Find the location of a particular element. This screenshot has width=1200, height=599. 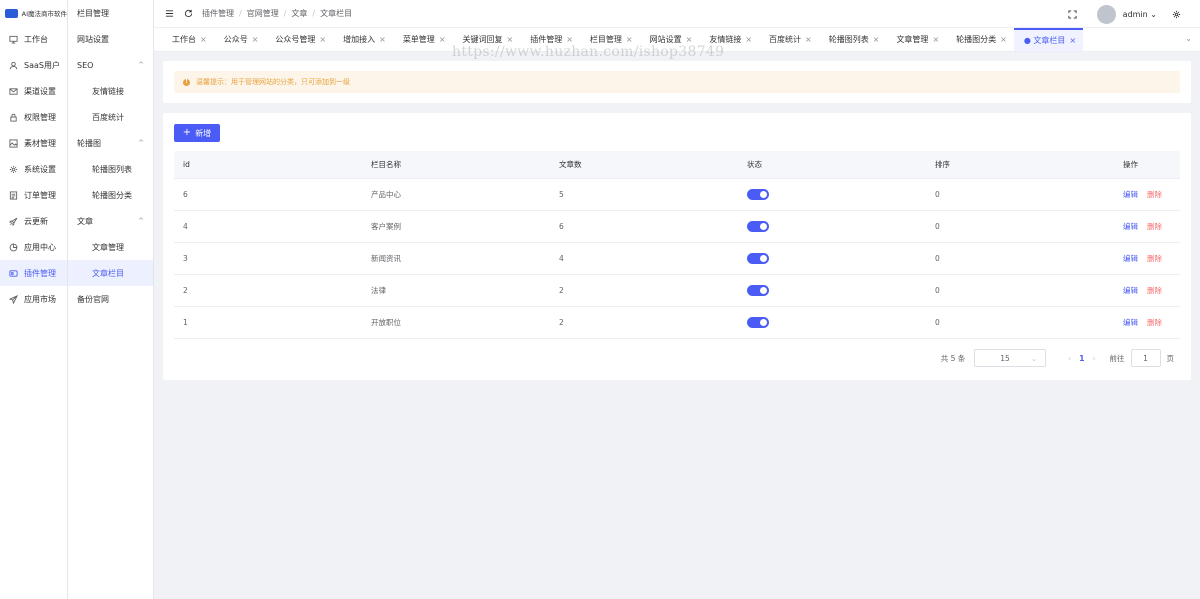

rail-item-system-settings: 系统设置 is located at coordinates (33, 169).